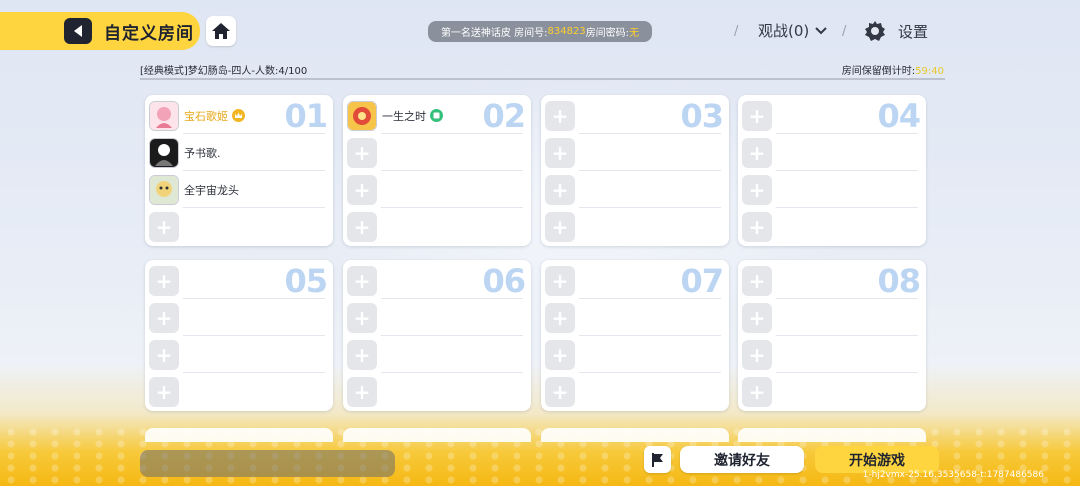 The height and width of the screenshot is (486, 1080). I want to click on spectate-dropdown: 观战(0), so click(792, 30).